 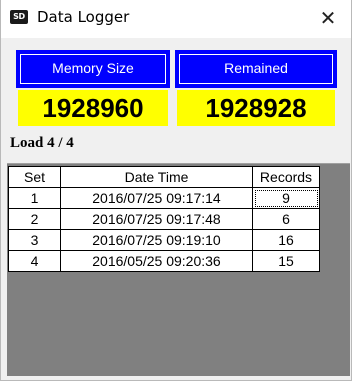 I want to click on records-cell: 15, so click(x=286, y=261).